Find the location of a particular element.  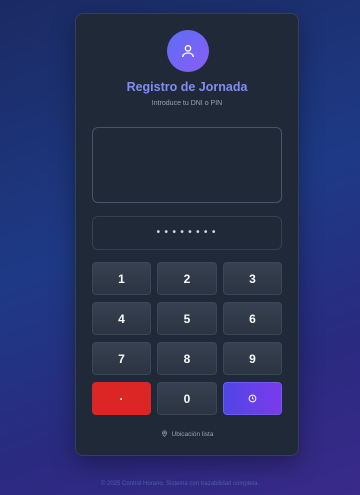

location-status-text: Ubicación lista is located at coordinates (192, 434).